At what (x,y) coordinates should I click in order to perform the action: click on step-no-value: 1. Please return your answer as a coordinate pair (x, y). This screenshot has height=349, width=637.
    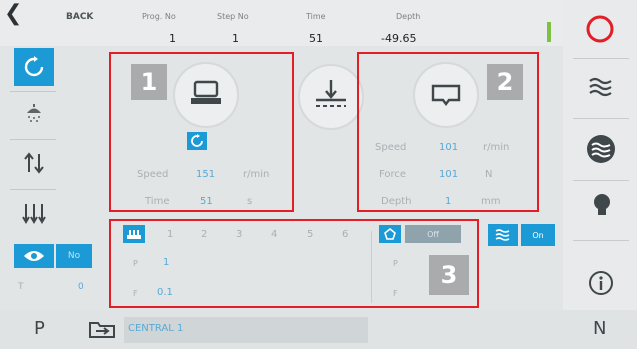
    Looking at the image, I should click on (235, 38).